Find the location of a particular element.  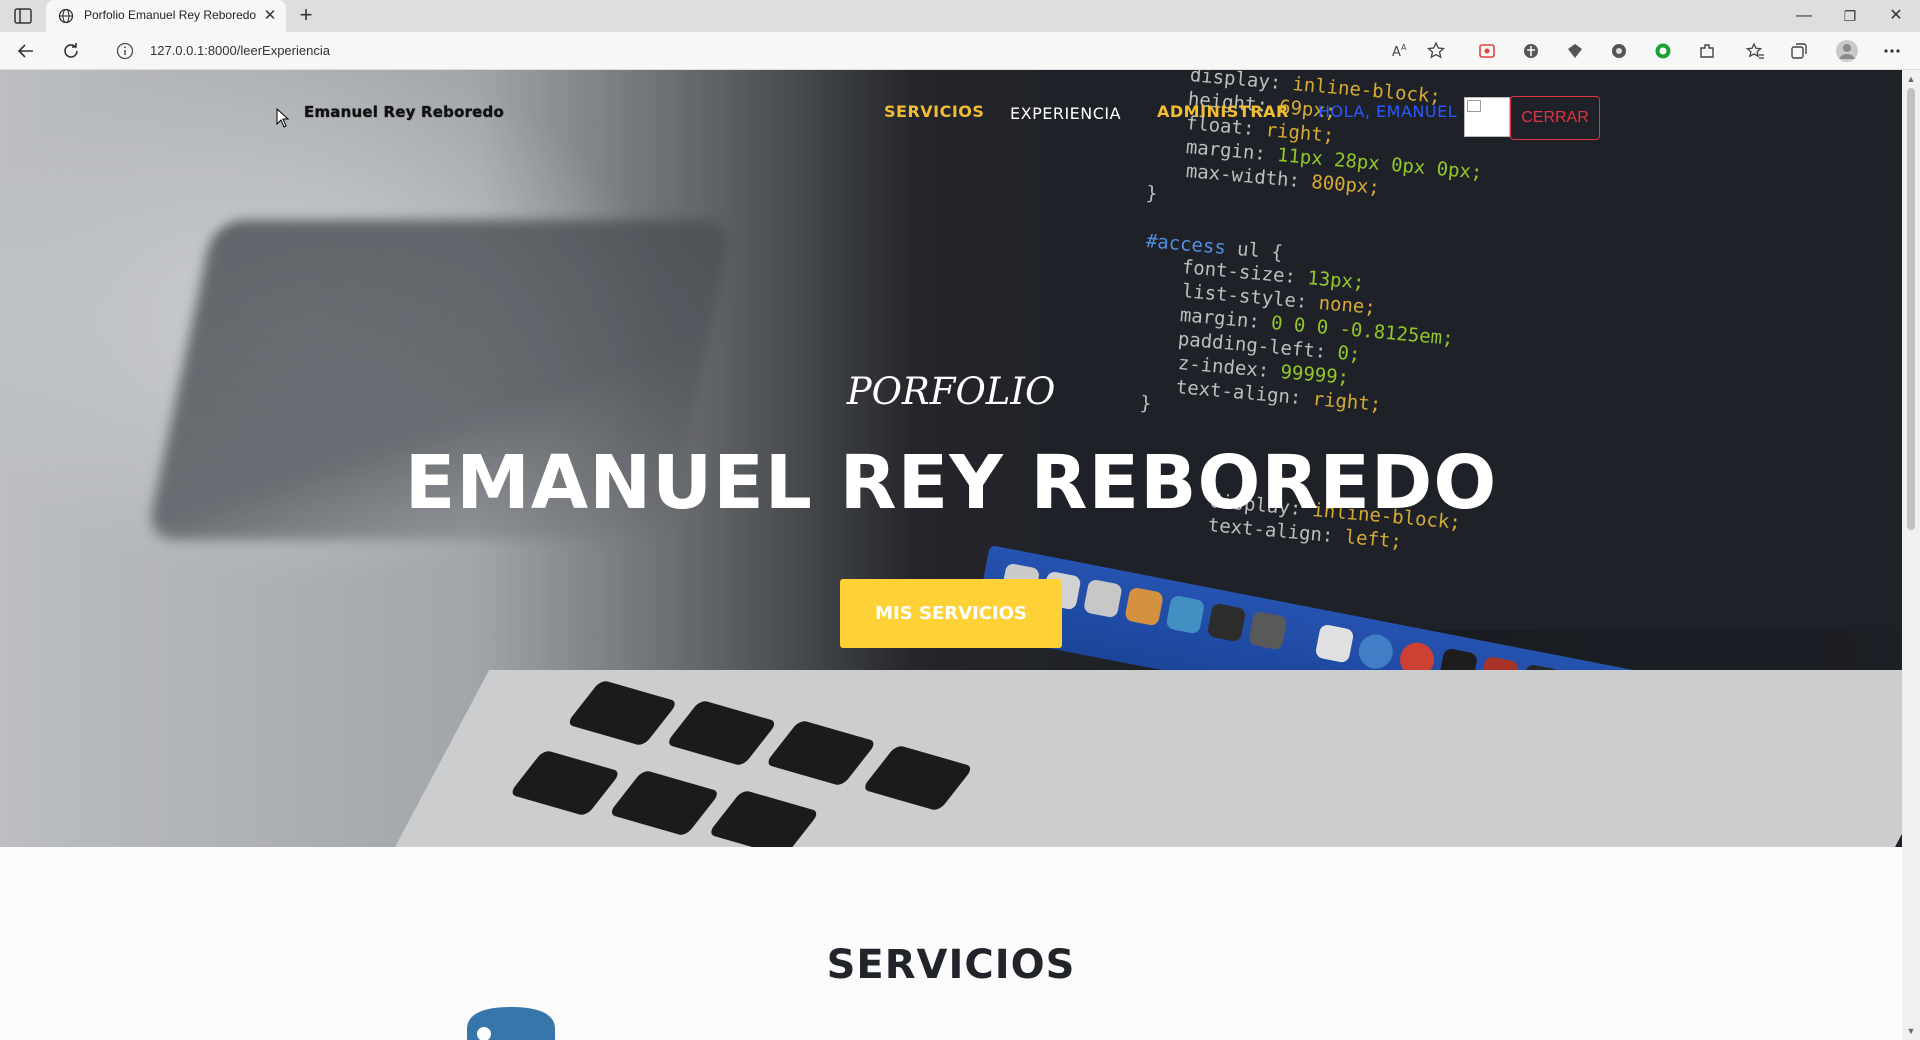

broken-image-icon is located at coordinates (1474, 106).